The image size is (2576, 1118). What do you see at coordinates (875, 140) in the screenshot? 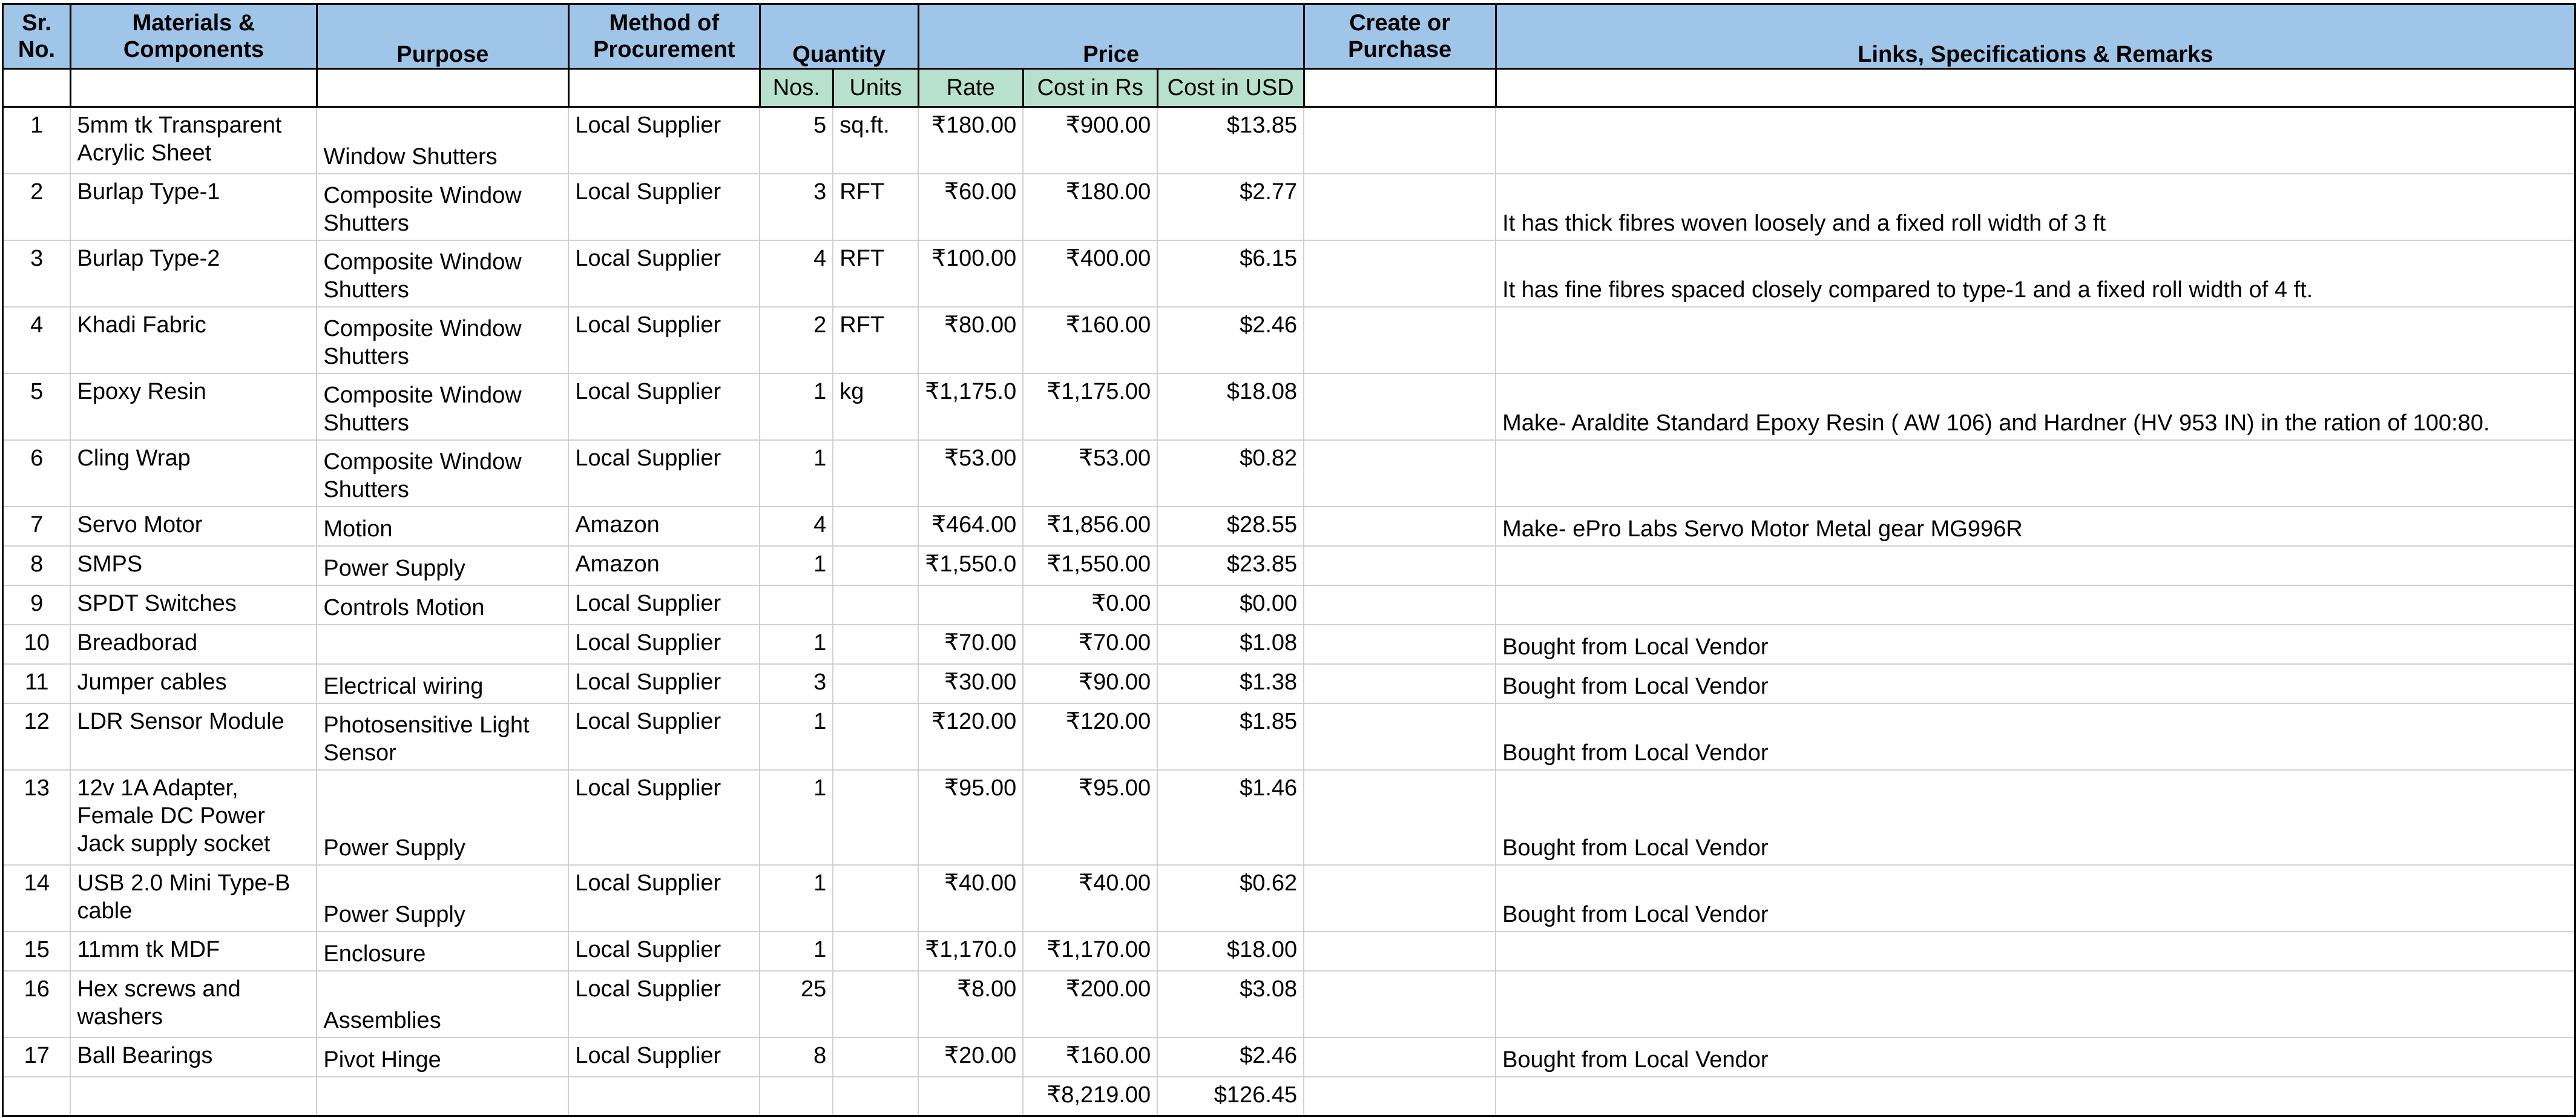
I see `cell-units: sq.ft.` at bounding box center [875, 140].